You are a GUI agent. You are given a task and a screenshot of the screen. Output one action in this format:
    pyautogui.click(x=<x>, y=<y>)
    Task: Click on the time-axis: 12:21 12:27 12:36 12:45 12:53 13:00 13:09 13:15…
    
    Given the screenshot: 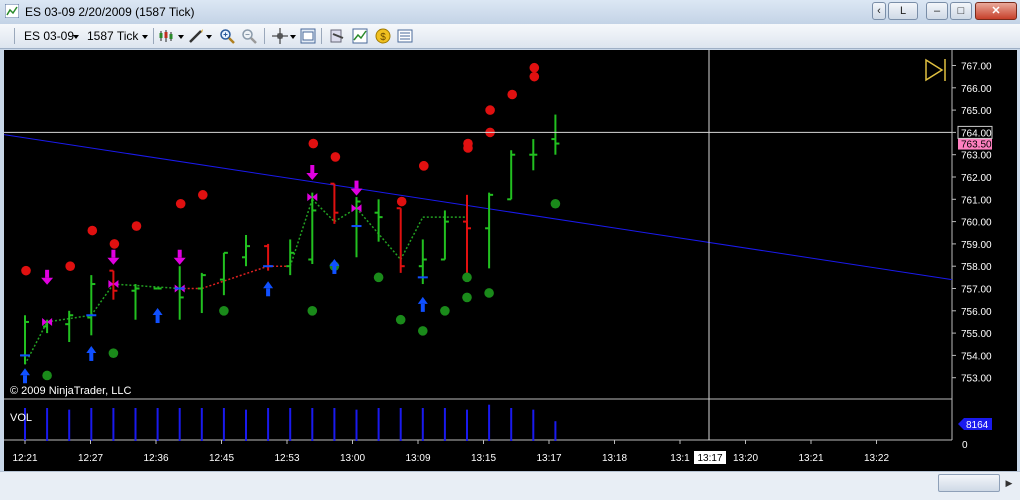 What is the action you would take?
    pyautogui.click(x=450, y=452)
    